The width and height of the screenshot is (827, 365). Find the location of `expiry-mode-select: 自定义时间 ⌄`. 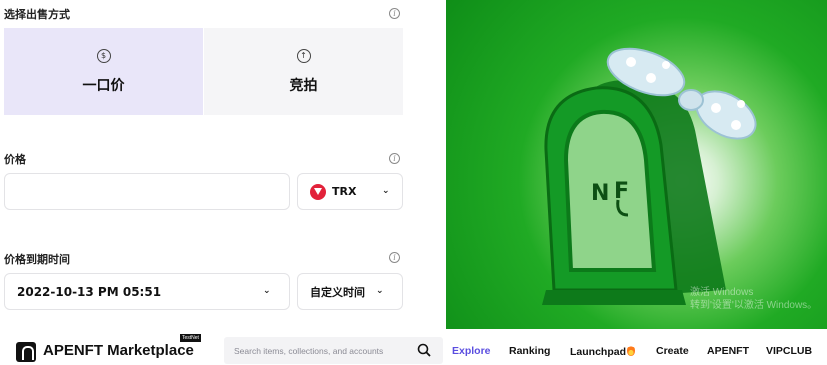

expiry-mode-select: 自定义时间 ⌄ is located at coordinates (350, 291).